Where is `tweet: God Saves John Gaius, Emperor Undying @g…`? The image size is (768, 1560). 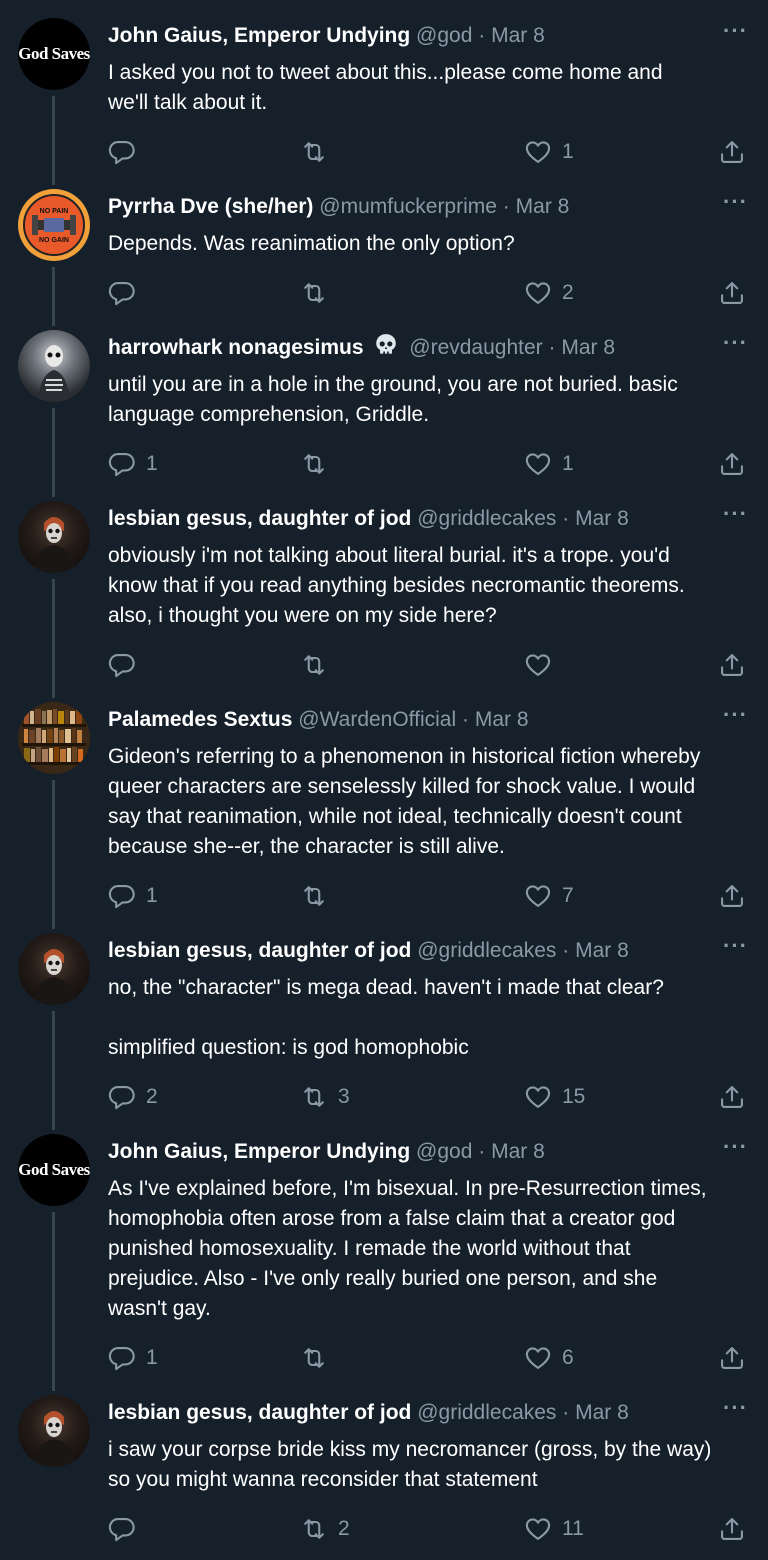 tweet: God Saves John Gaius, Emperor Undying @g… is located at coordinates (384, 85).